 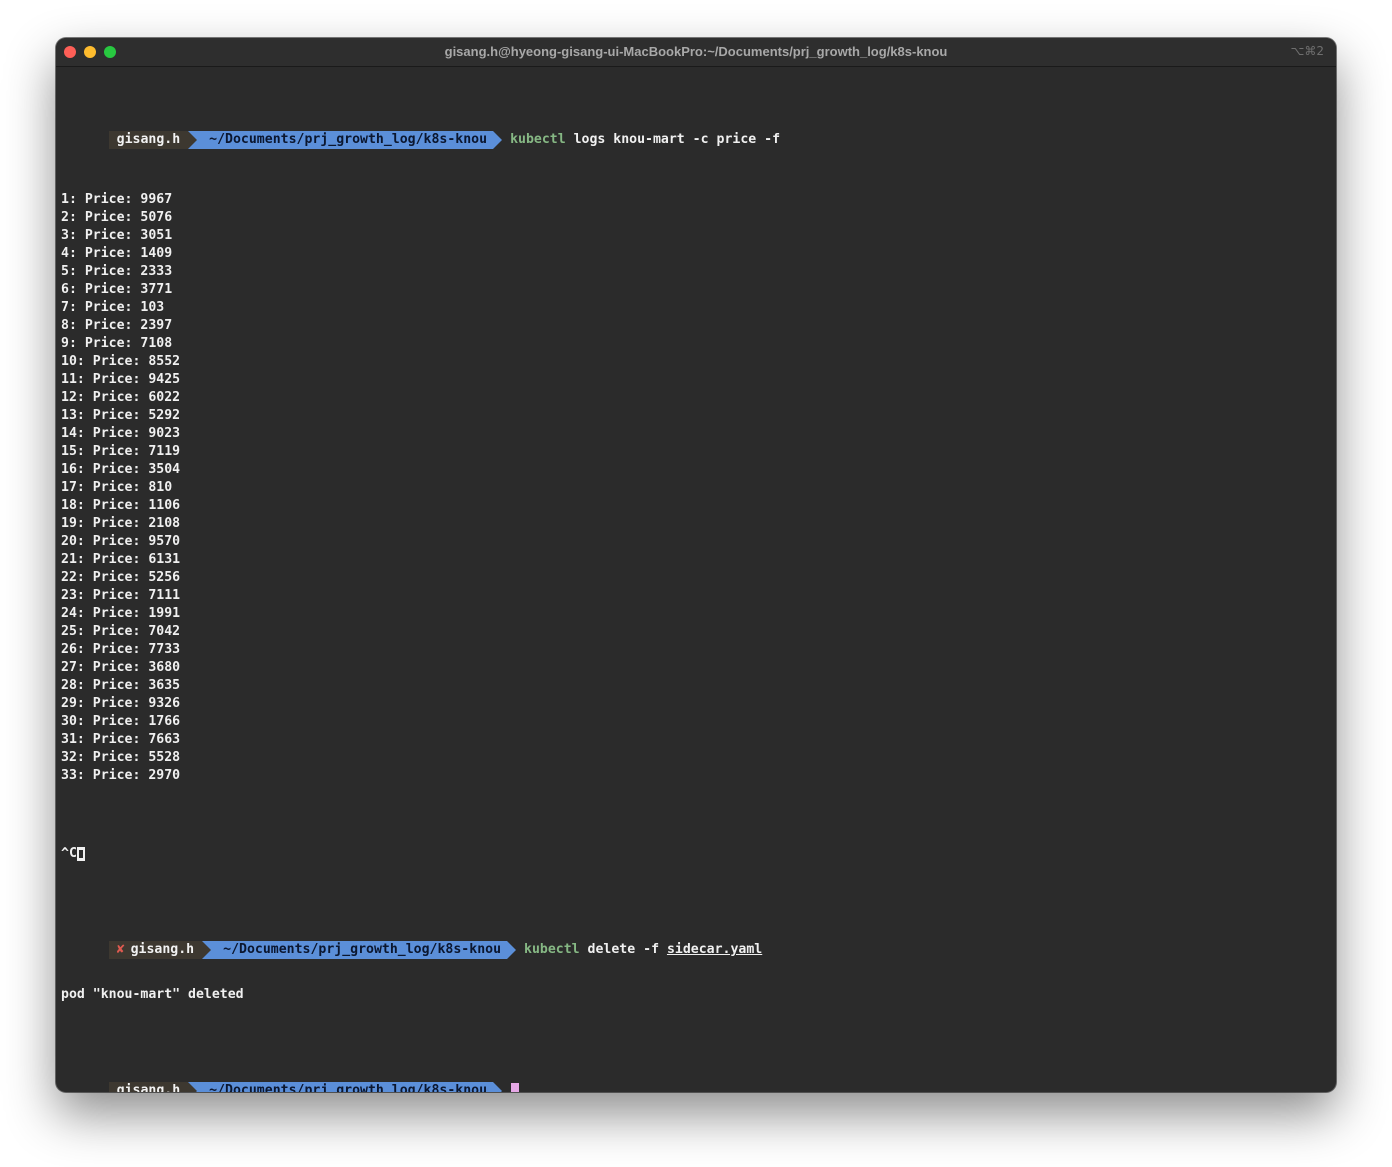 What do you see at coordinates (121, 685) in the screenshot?
I see `log-line: 28: Price: 3635` at bounding box center [121, 685].